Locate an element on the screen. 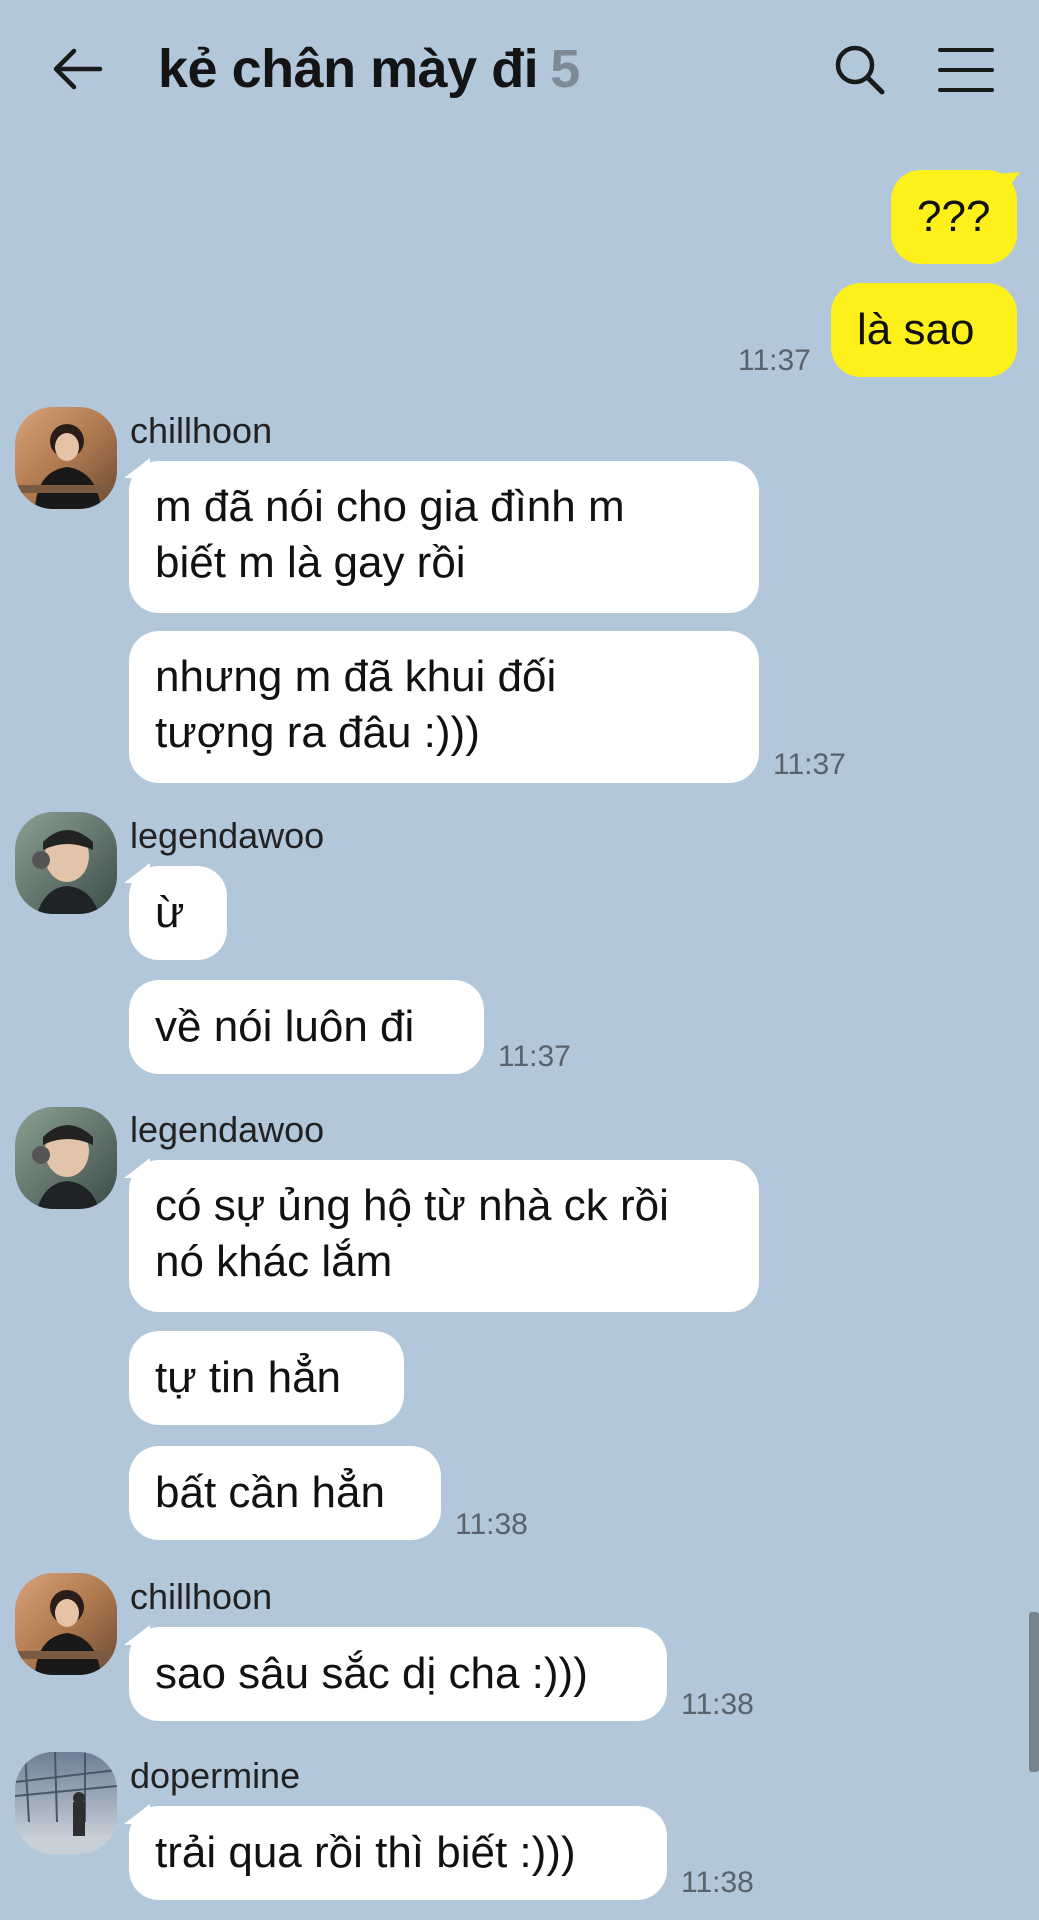 Image resolution: width=1039 pixels, height=1920 pixels. outgoing-message: ??? is located at coordinates (954, 217).